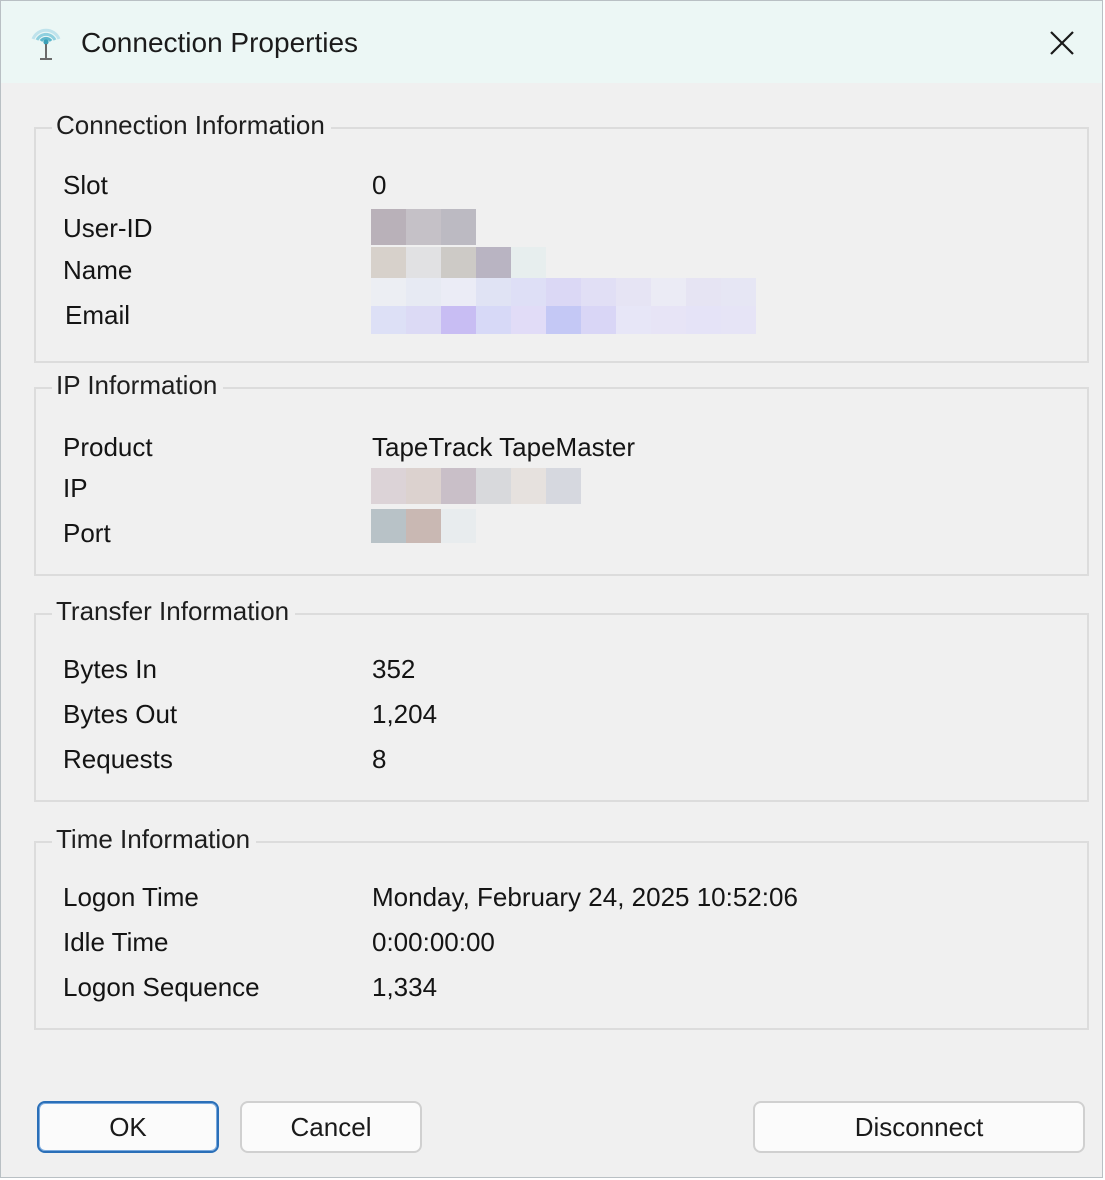  I want to click on port-label: Port, so click(87, 533).